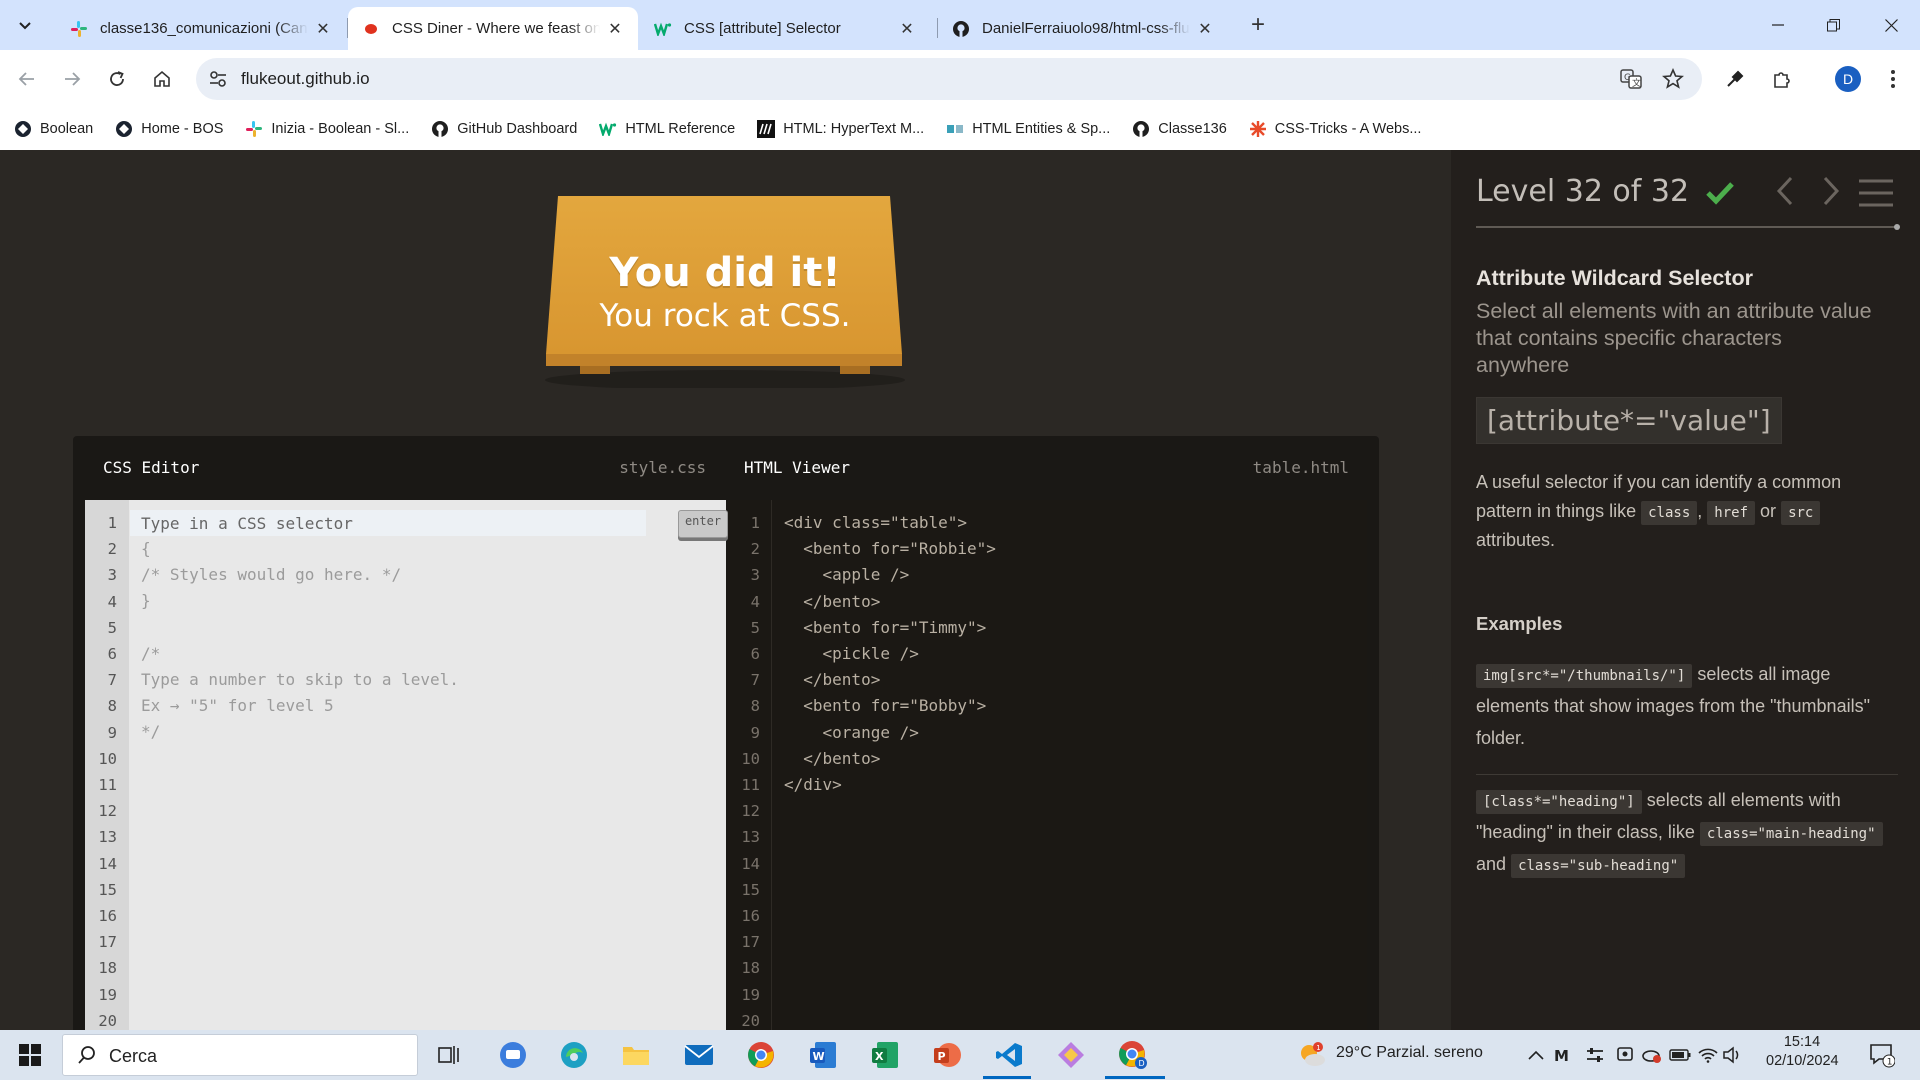  Describe the element at coordinates (112, 680) in the screenshot. I see `line-number: 7` at that location.